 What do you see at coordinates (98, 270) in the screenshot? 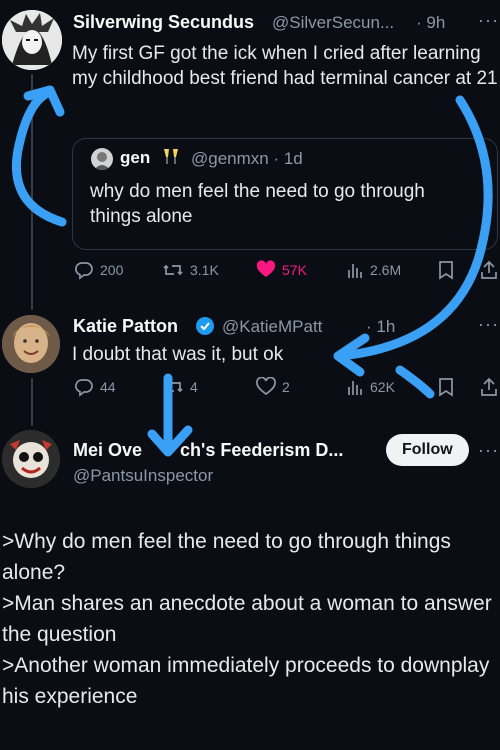
I see `reply-button: 200` at bounding box center [98, 270].